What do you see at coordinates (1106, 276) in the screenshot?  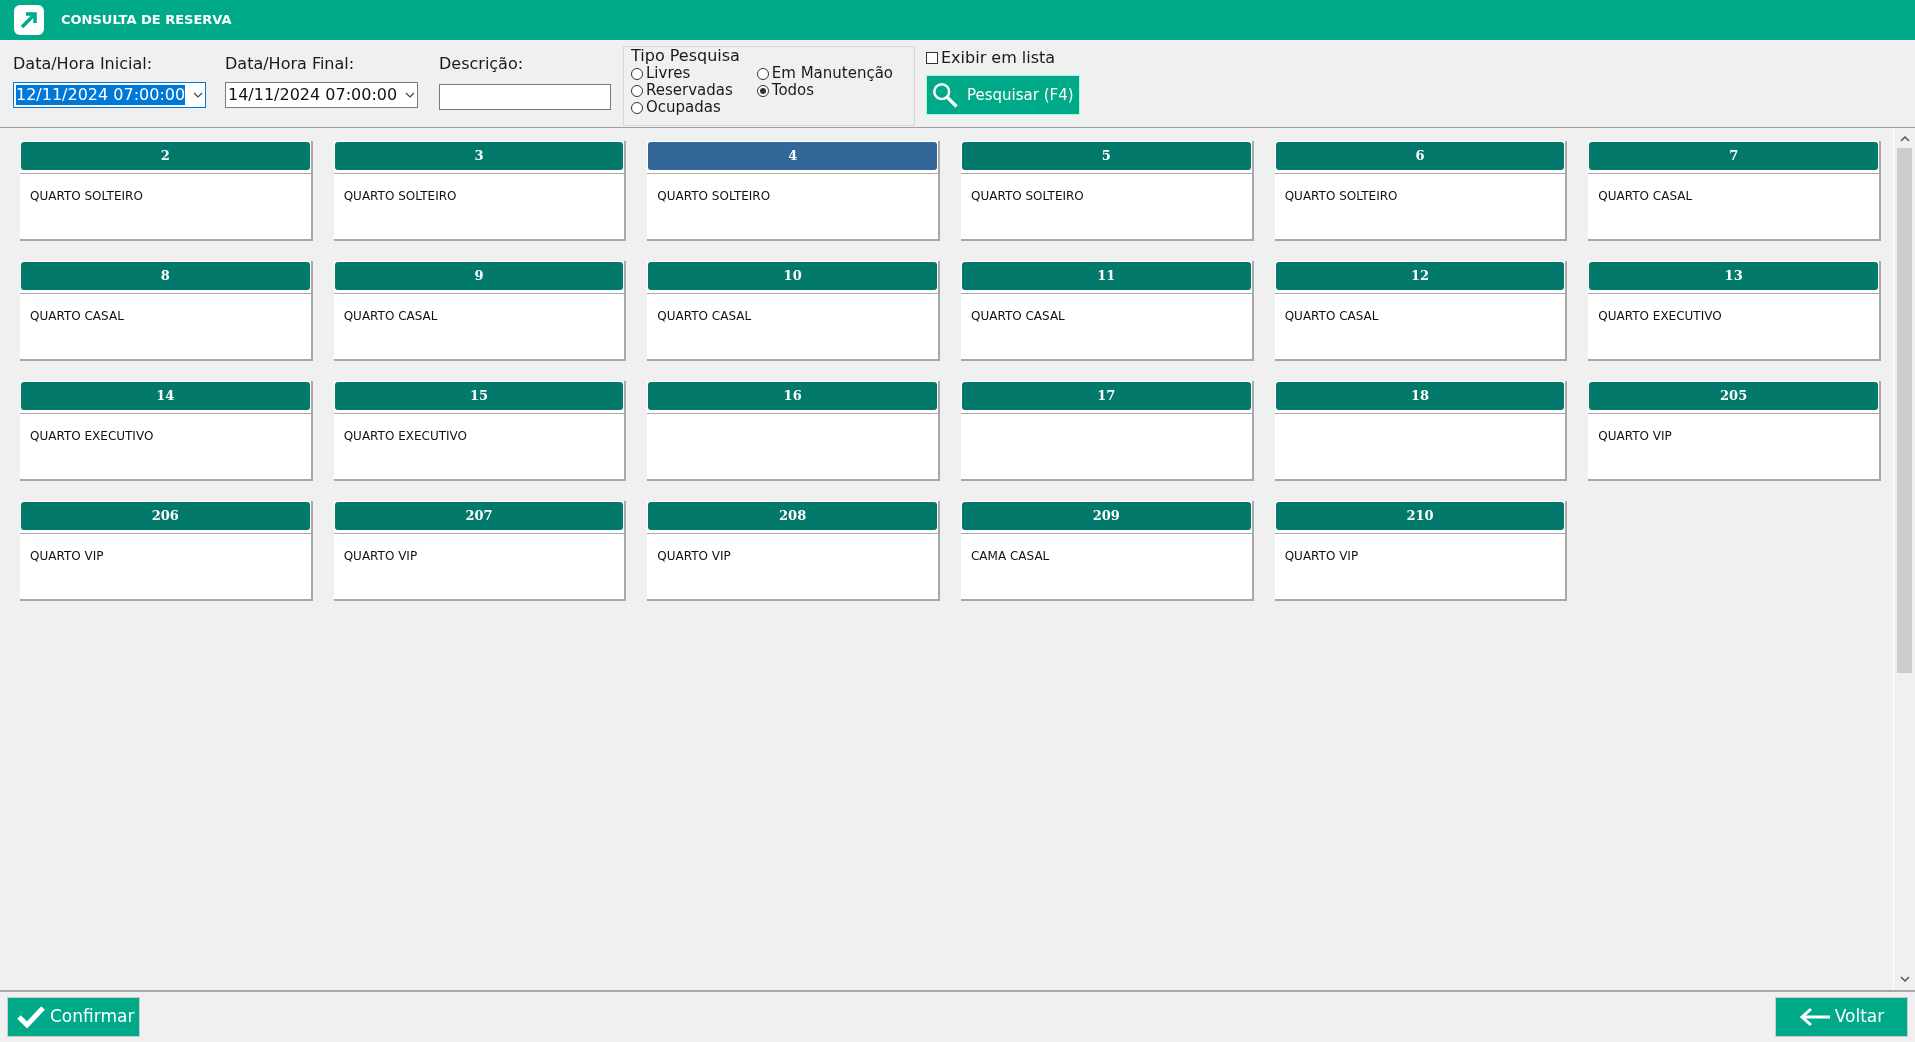 I see `room-number-header: 11` at bounding box center [1106, 276].